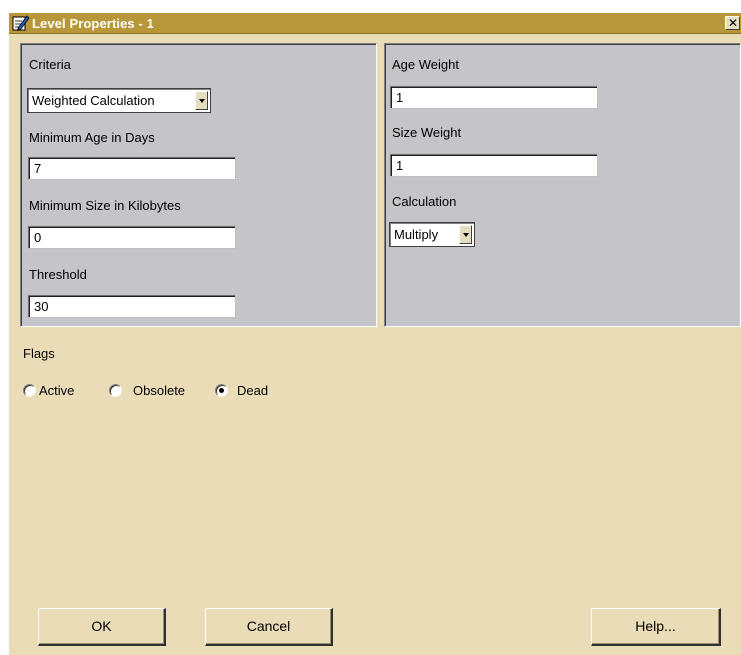 This screenshot has width=741, height=655. Describe the element at coordinates (493, 97) in the screenshot. I see `age-weight-field: 1` at that location.